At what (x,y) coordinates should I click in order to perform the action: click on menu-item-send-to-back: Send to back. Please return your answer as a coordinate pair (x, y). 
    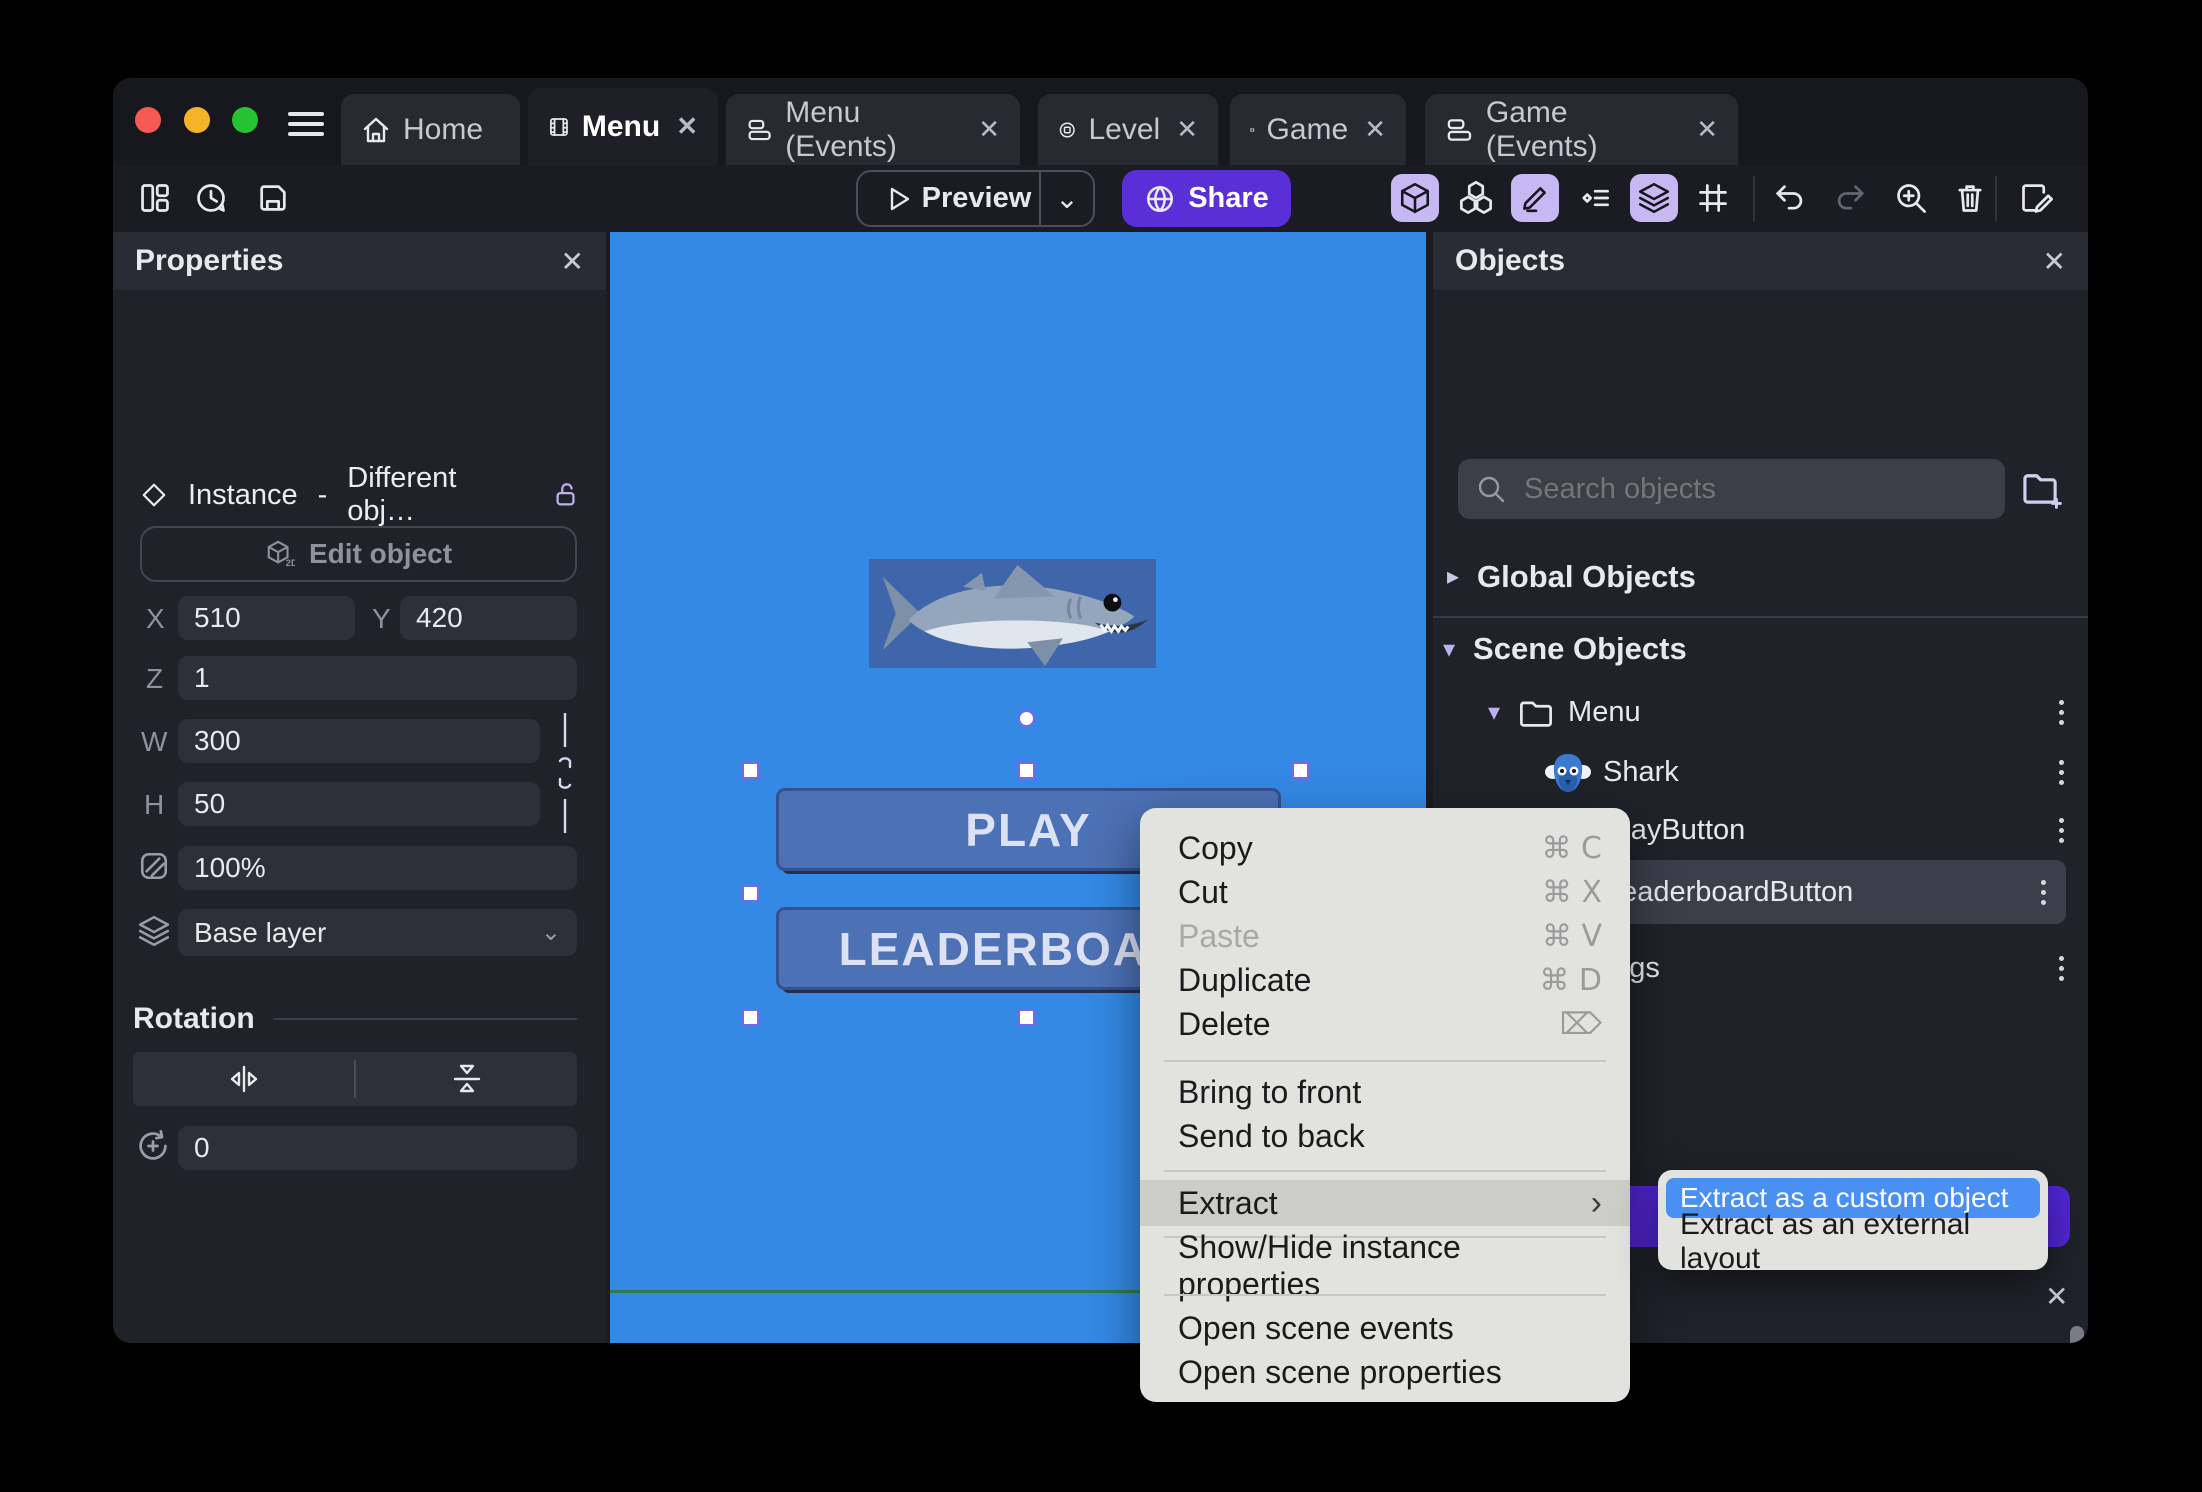
    Looking at the image, I should click on (1385, 1136).